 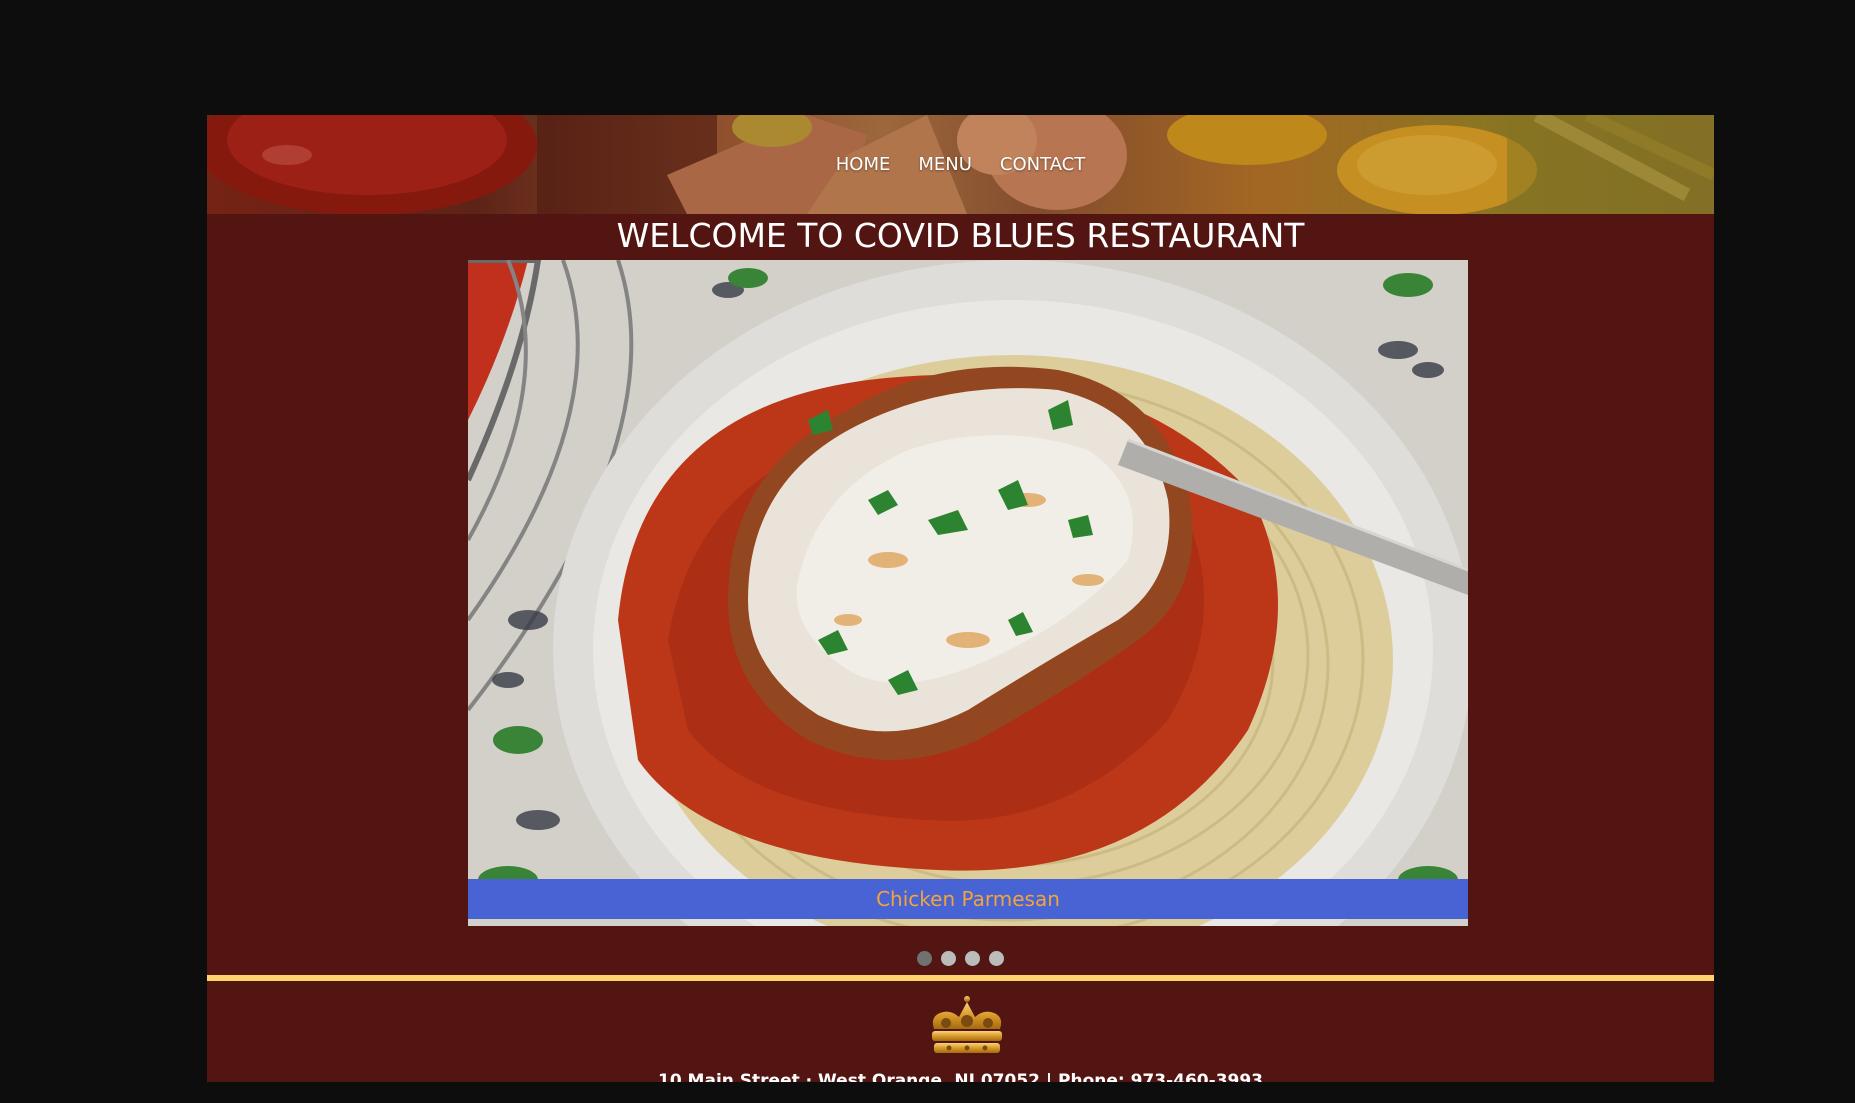 I want to click on header-banner: HOME MENU CONTACT, so click(x=960, y=164).